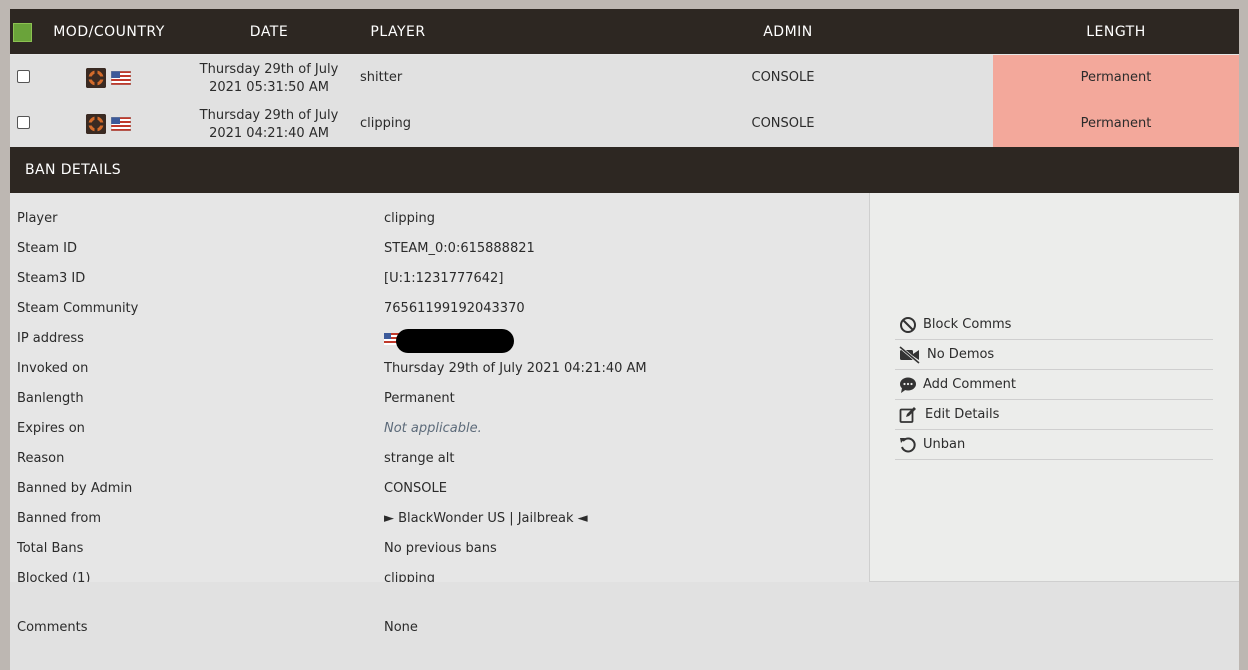 The width and height of the screenshot is (1248, 670). What do you see at coordinates (444, 278) in the screenshot?
I see `detail-value: [U:1:1231777642]` at bounding box center [444, 278].